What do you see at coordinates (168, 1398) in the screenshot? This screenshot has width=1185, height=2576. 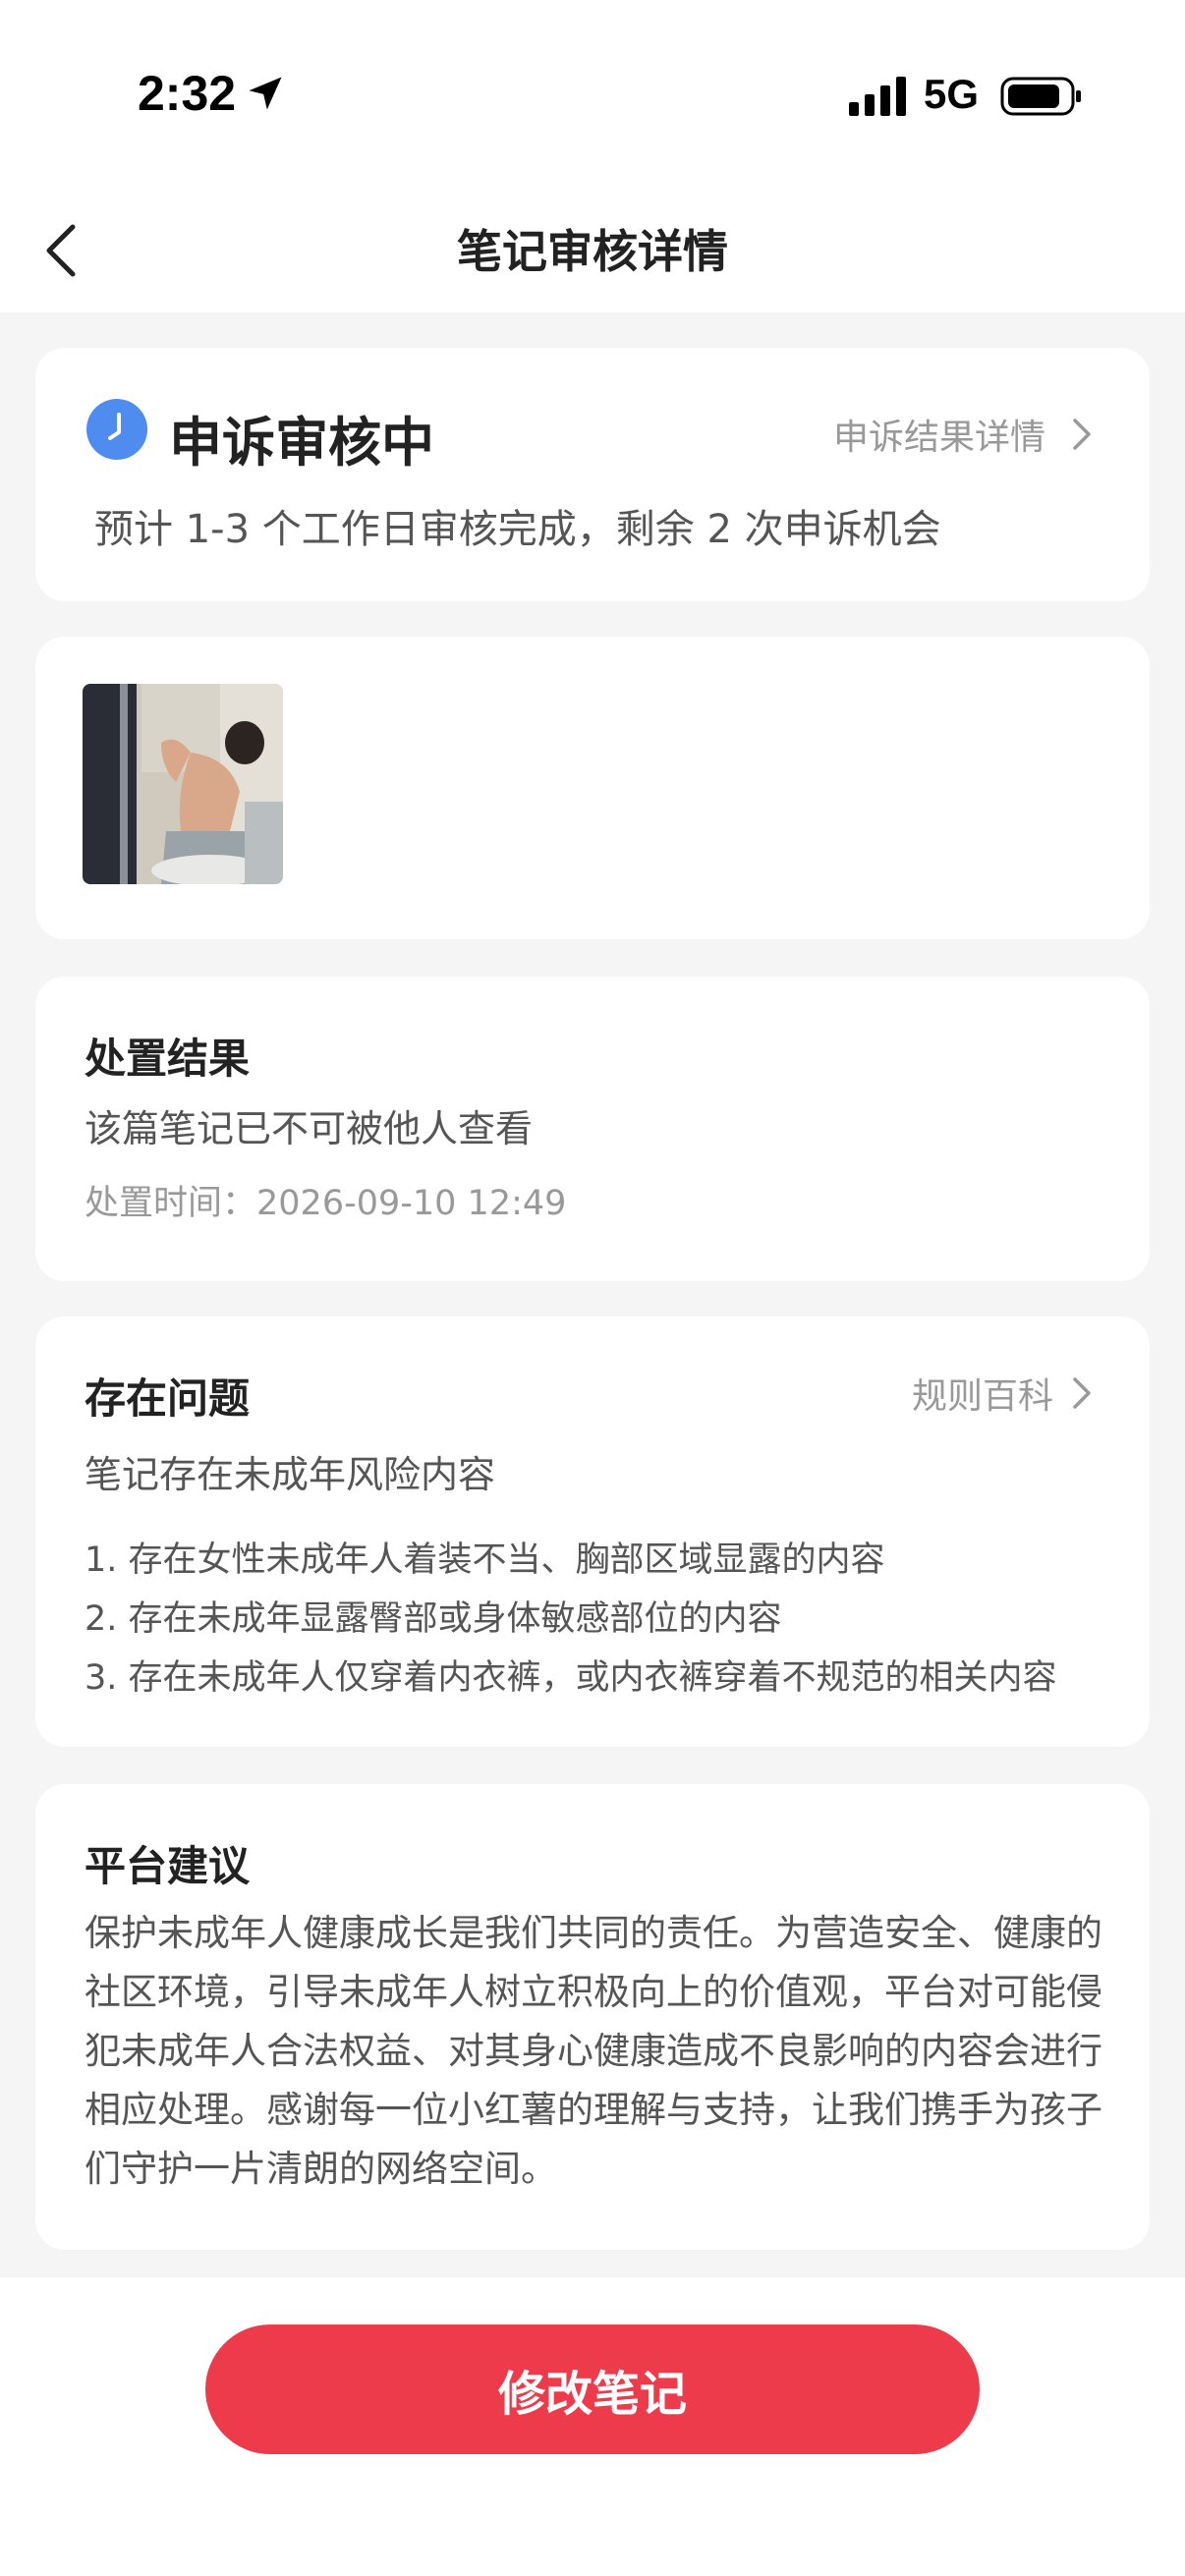 I see `issues-title: 存在问题` at bounding box center [168, 1398].